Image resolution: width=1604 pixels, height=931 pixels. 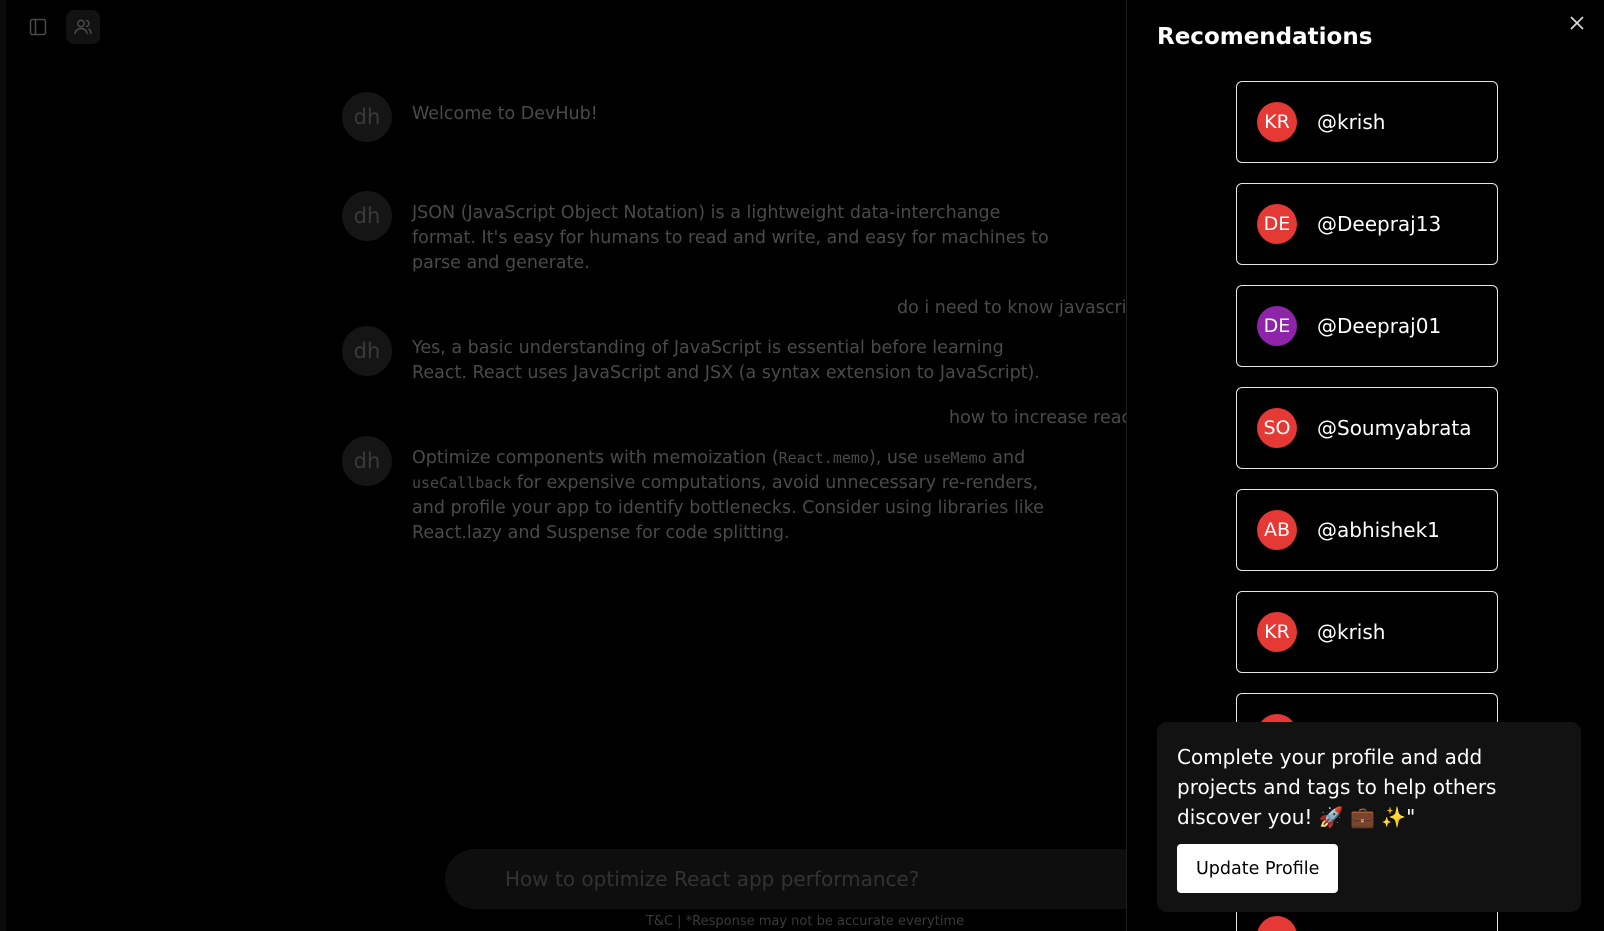 What do you see at coordinates (955, 458) in the screenshot?
I see `code-snippet: useMemo` at bounding box center [955, 458].